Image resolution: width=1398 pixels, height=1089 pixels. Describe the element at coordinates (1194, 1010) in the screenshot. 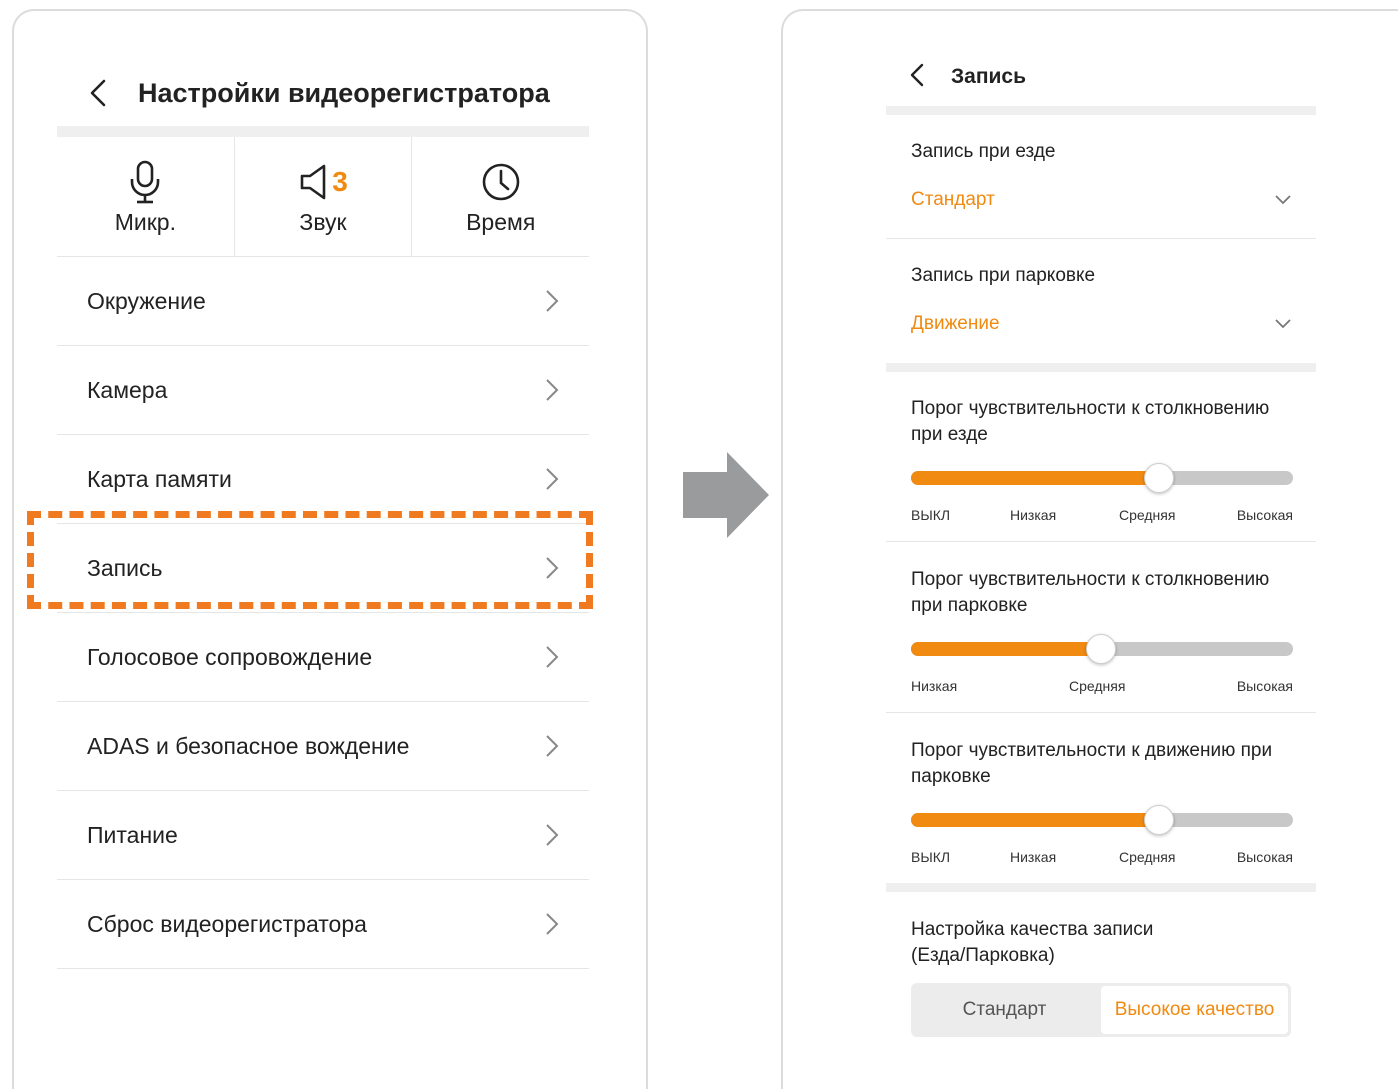

I see `quality-option-high: Высокое качество` at that location.